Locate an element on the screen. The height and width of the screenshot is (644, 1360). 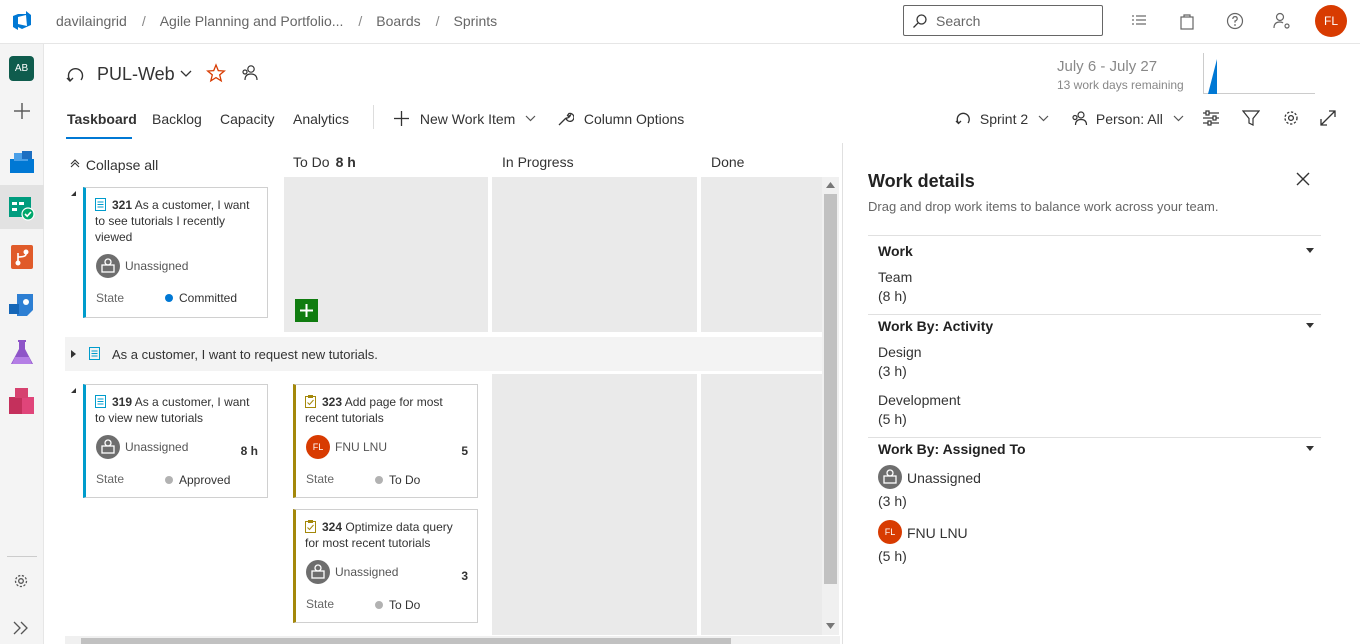
user-avatar: FL is located at coordinates (1331, 21).